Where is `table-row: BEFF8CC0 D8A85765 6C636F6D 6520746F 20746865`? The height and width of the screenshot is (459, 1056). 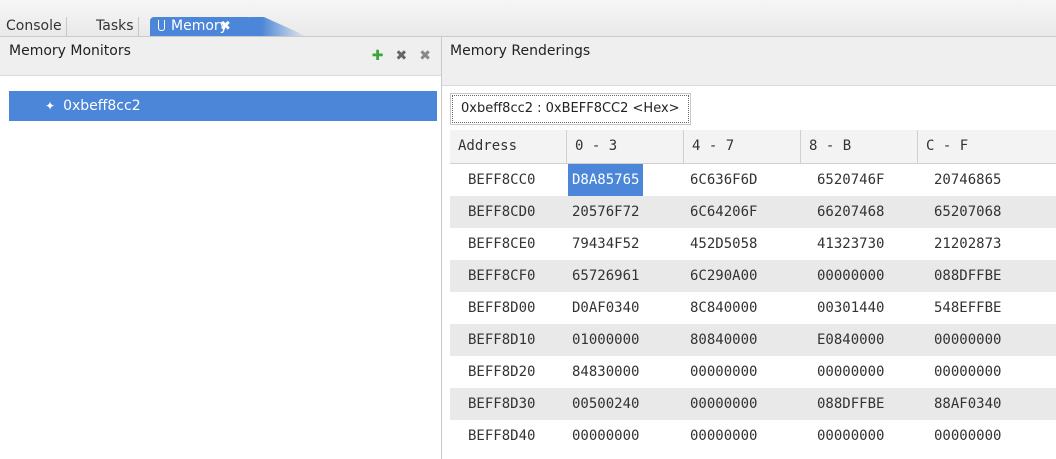
table-row: BEFF8CC0 D8A85765 6C636F6D 6520746F 20746865 is located at coordinates (753, 180).